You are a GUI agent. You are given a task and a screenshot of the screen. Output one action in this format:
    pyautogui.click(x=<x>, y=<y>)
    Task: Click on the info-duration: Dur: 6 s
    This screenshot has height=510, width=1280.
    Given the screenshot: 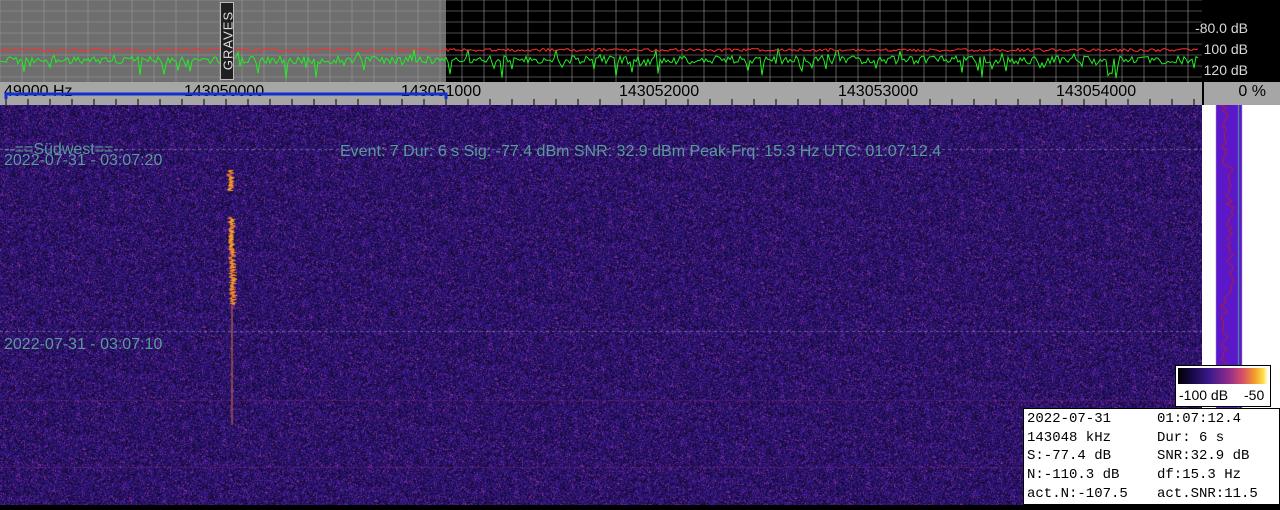 What is the action you would take?
    pyautogui.click(x=1191, y=438)
    